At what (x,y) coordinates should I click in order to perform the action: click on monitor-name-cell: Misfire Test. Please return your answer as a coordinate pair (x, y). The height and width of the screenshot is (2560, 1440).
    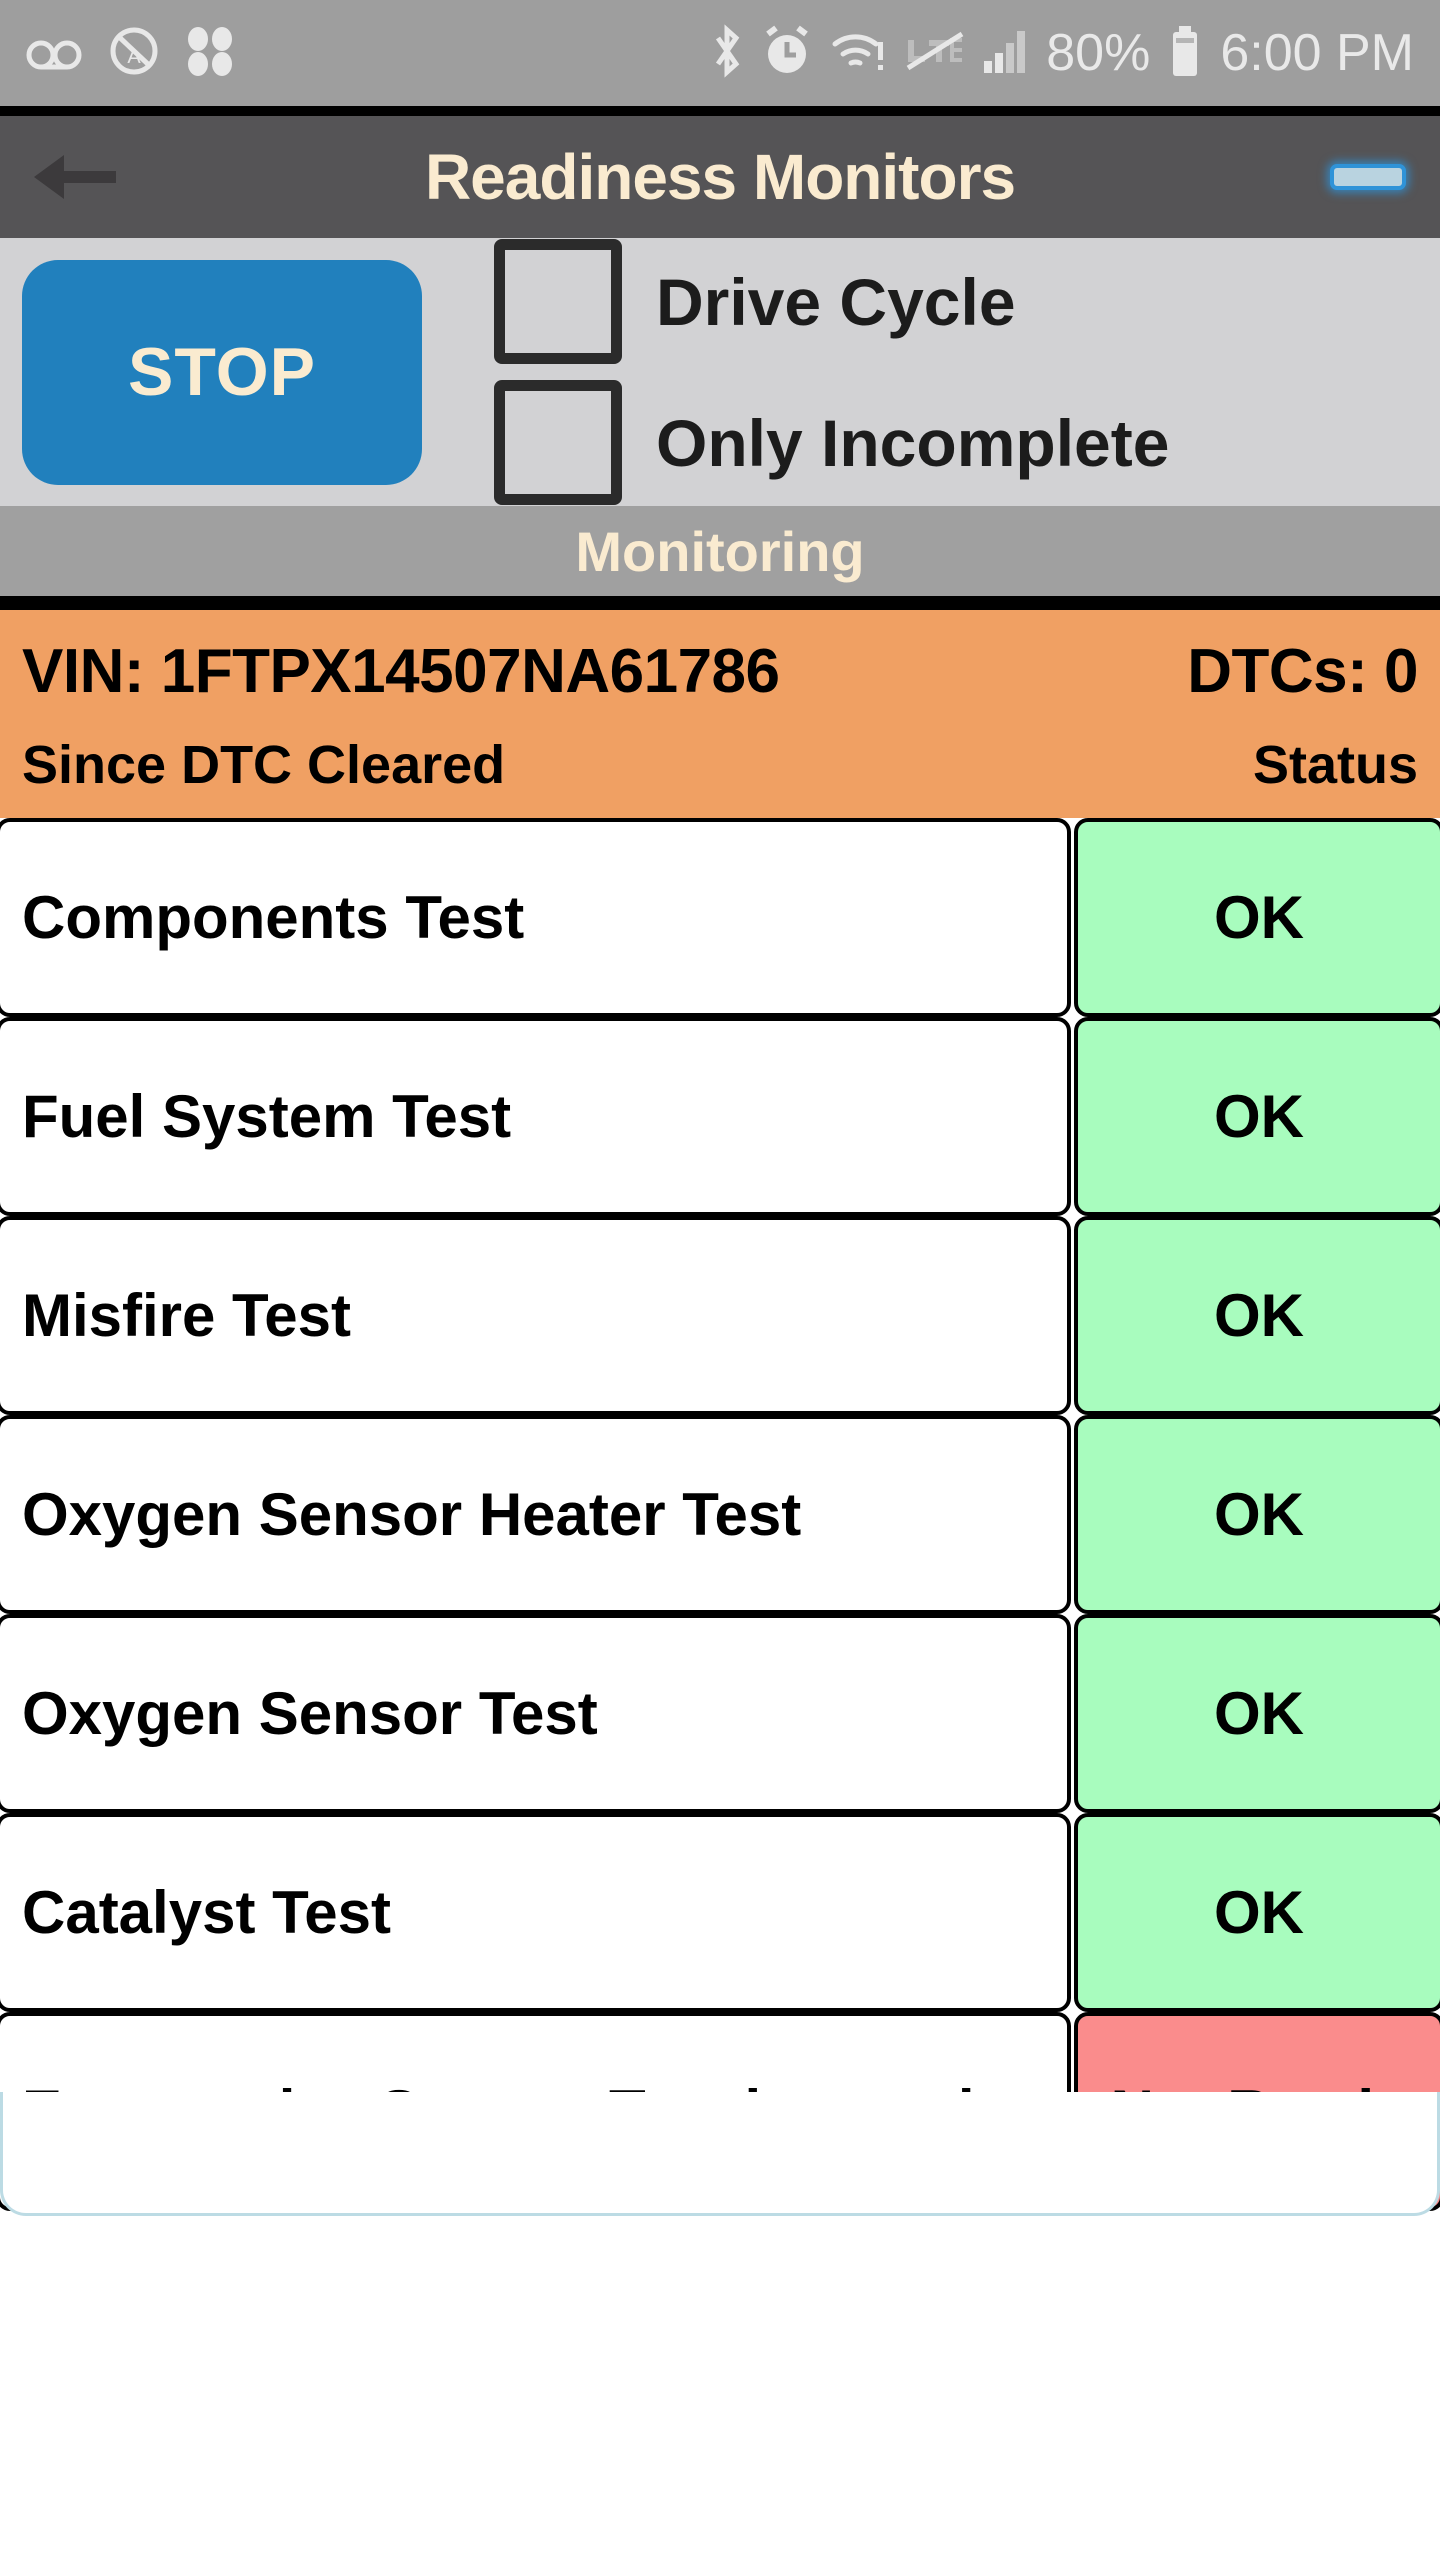
    Looking at the image, I should click on (535, 1315).